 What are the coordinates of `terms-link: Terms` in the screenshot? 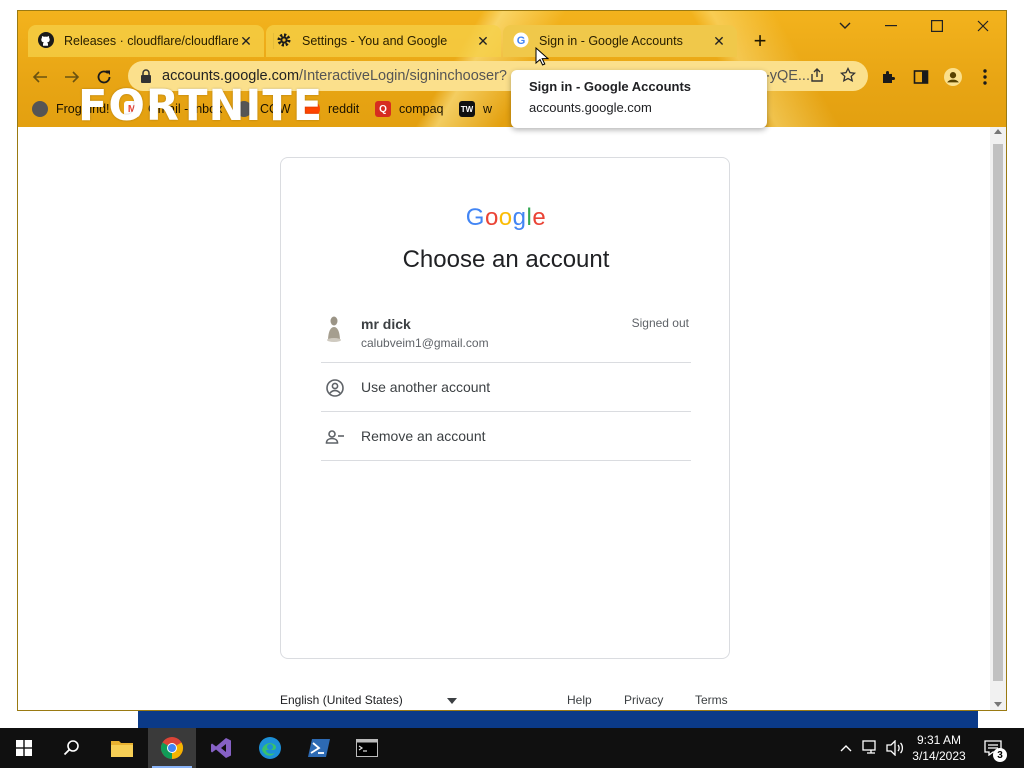 It's located at (711, 700).